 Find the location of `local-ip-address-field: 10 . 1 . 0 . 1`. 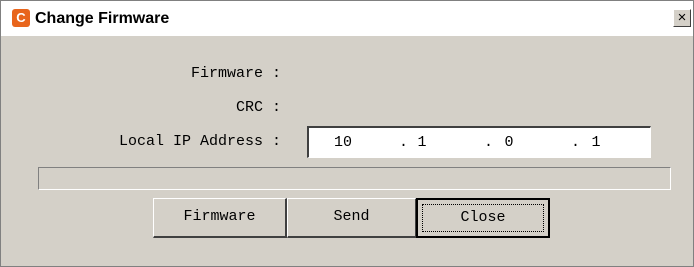

local-ip-address-field: 10 . 1 . 0 . 1 is located at coordinates (479, 142).